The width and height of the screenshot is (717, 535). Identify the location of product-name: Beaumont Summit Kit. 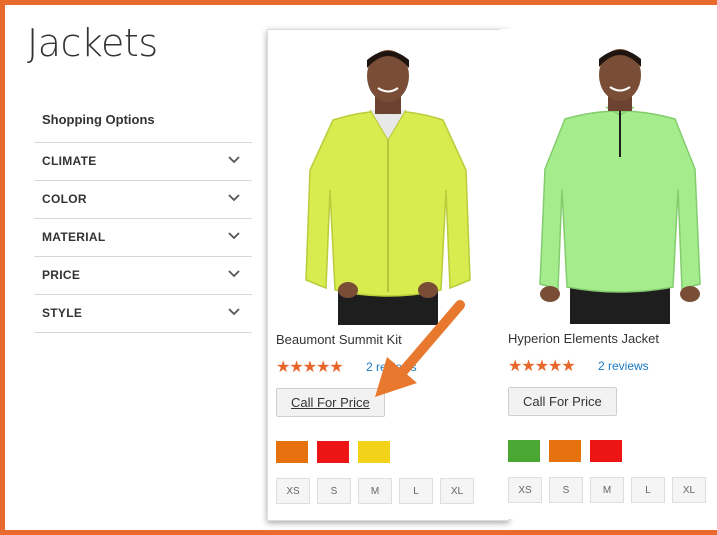
(339, 339).